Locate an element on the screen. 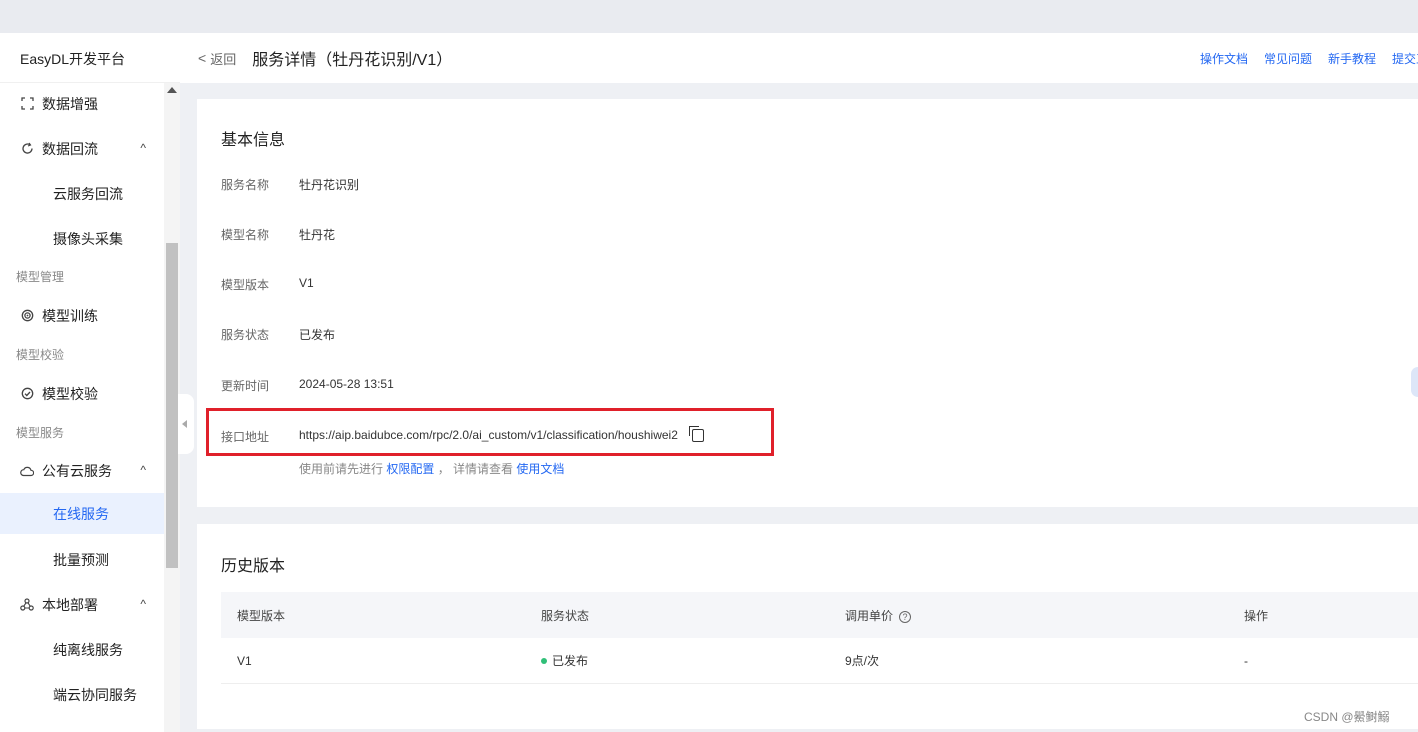 Image resolution: width=1418 pixels, height=732 pixels. brand-title: EasyDL开发平台 is located at coordinates (90, 58).